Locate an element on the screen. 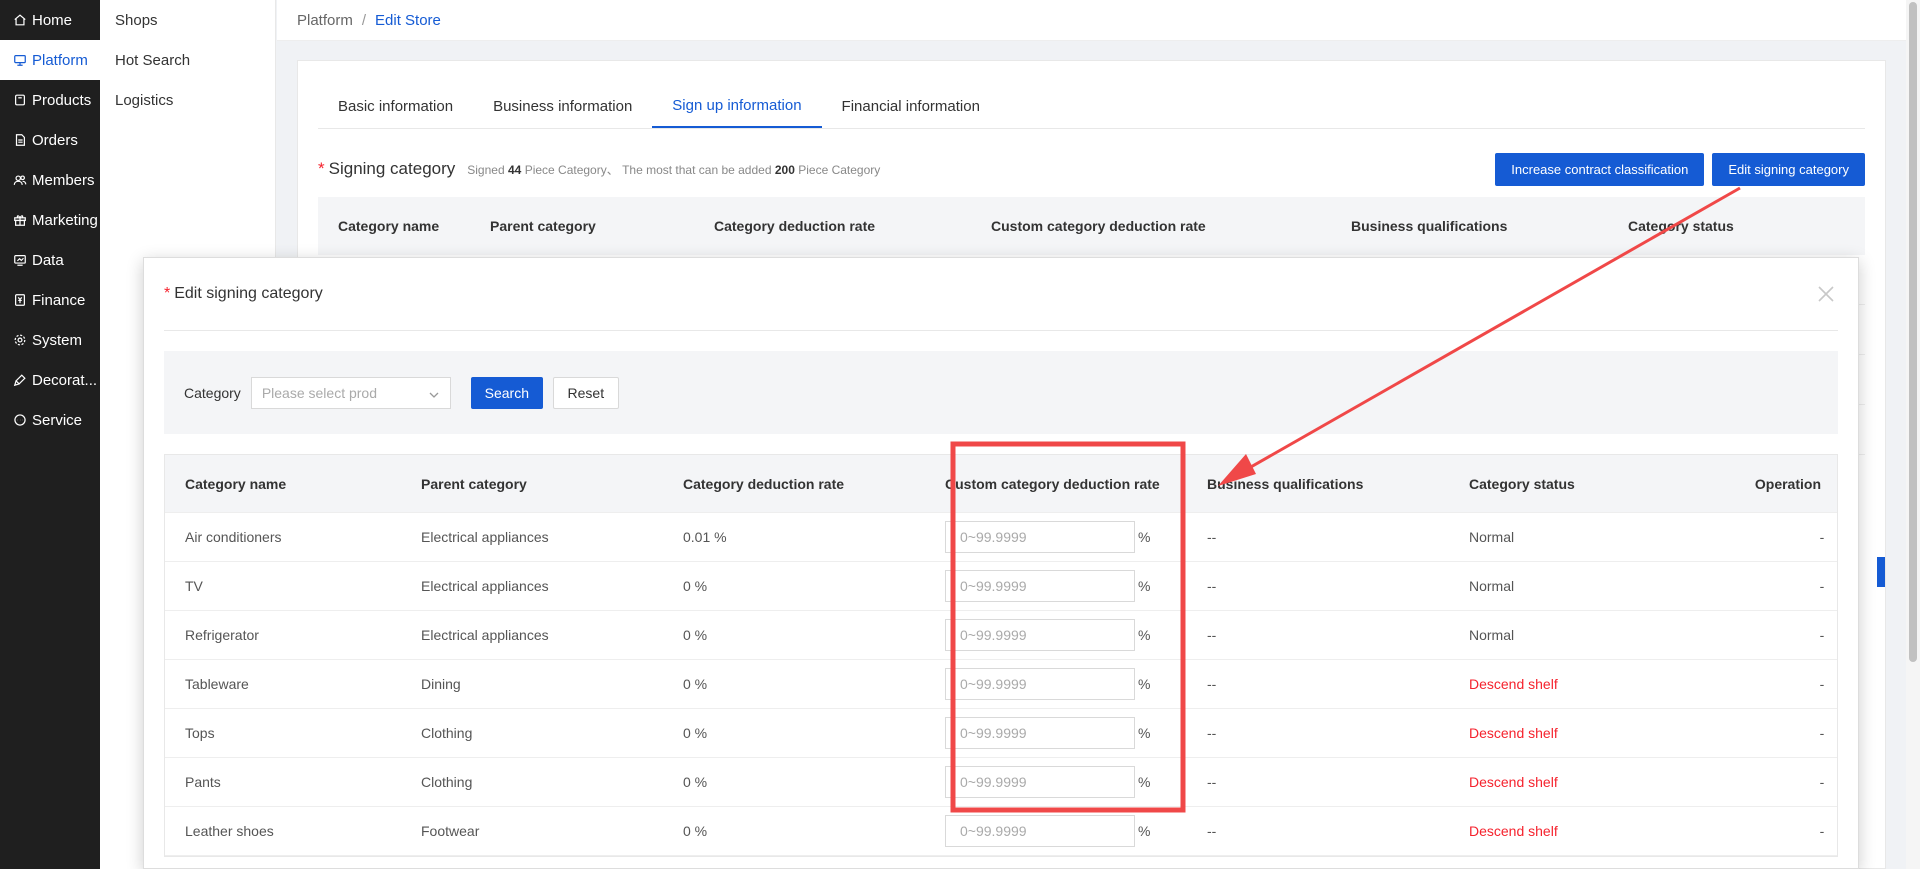 The height and width of the screenshot is (869, 1920). monitor-icon is located at coordinates (20, 60).